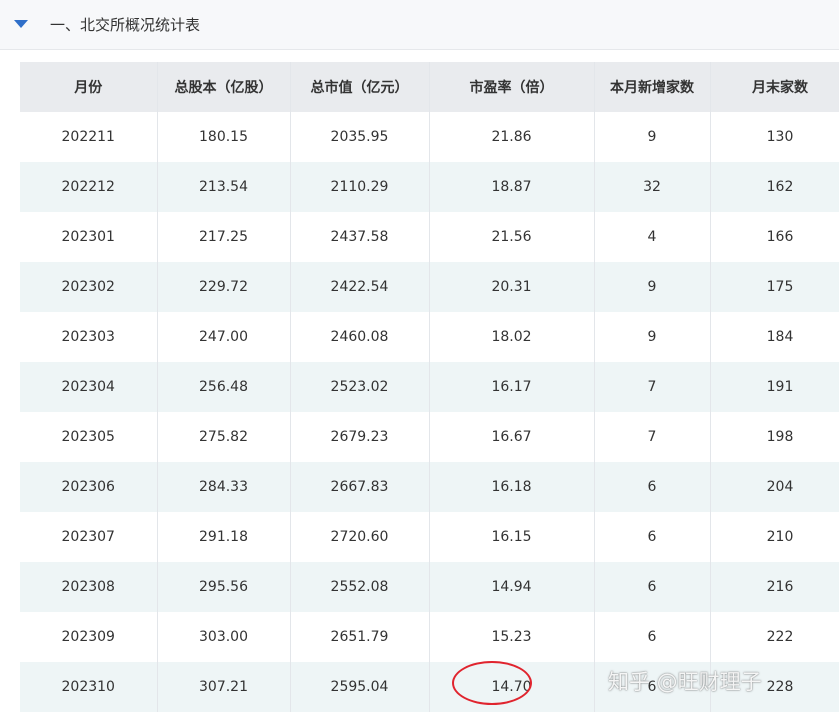 This screenshot has height=717, width=839. What do you see at coordinates (224, 687) in the screenshot?
I see `cell-total-shares: 307.21` at bounding box center [224, 687].